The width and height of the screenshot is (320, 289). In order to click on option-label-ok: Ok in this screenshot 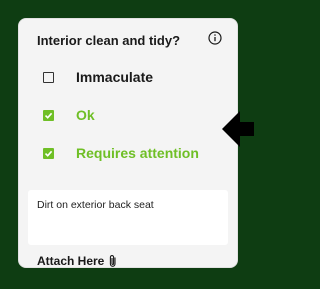, I will do `click(85, 115)`.